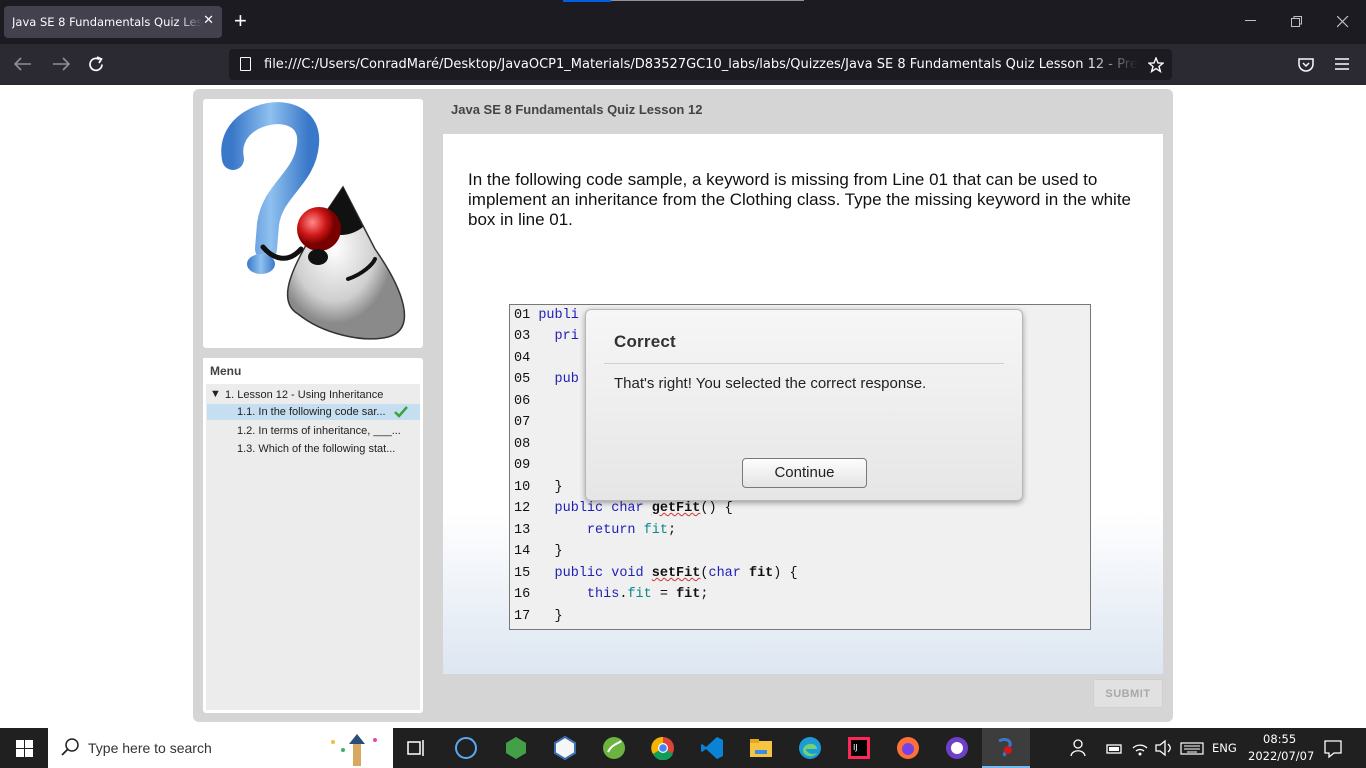 The image size is (1366, 768). What do you see at coordinates (516, 748) in the screenshot?
I see `nodejs-icon` at bounding box center [516, 748].